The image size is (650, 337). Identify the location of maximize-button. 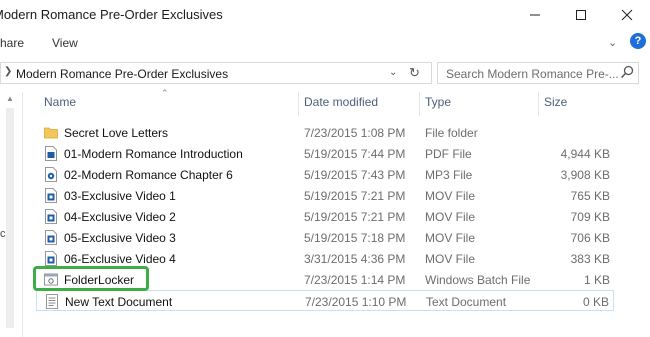
(581, 15).